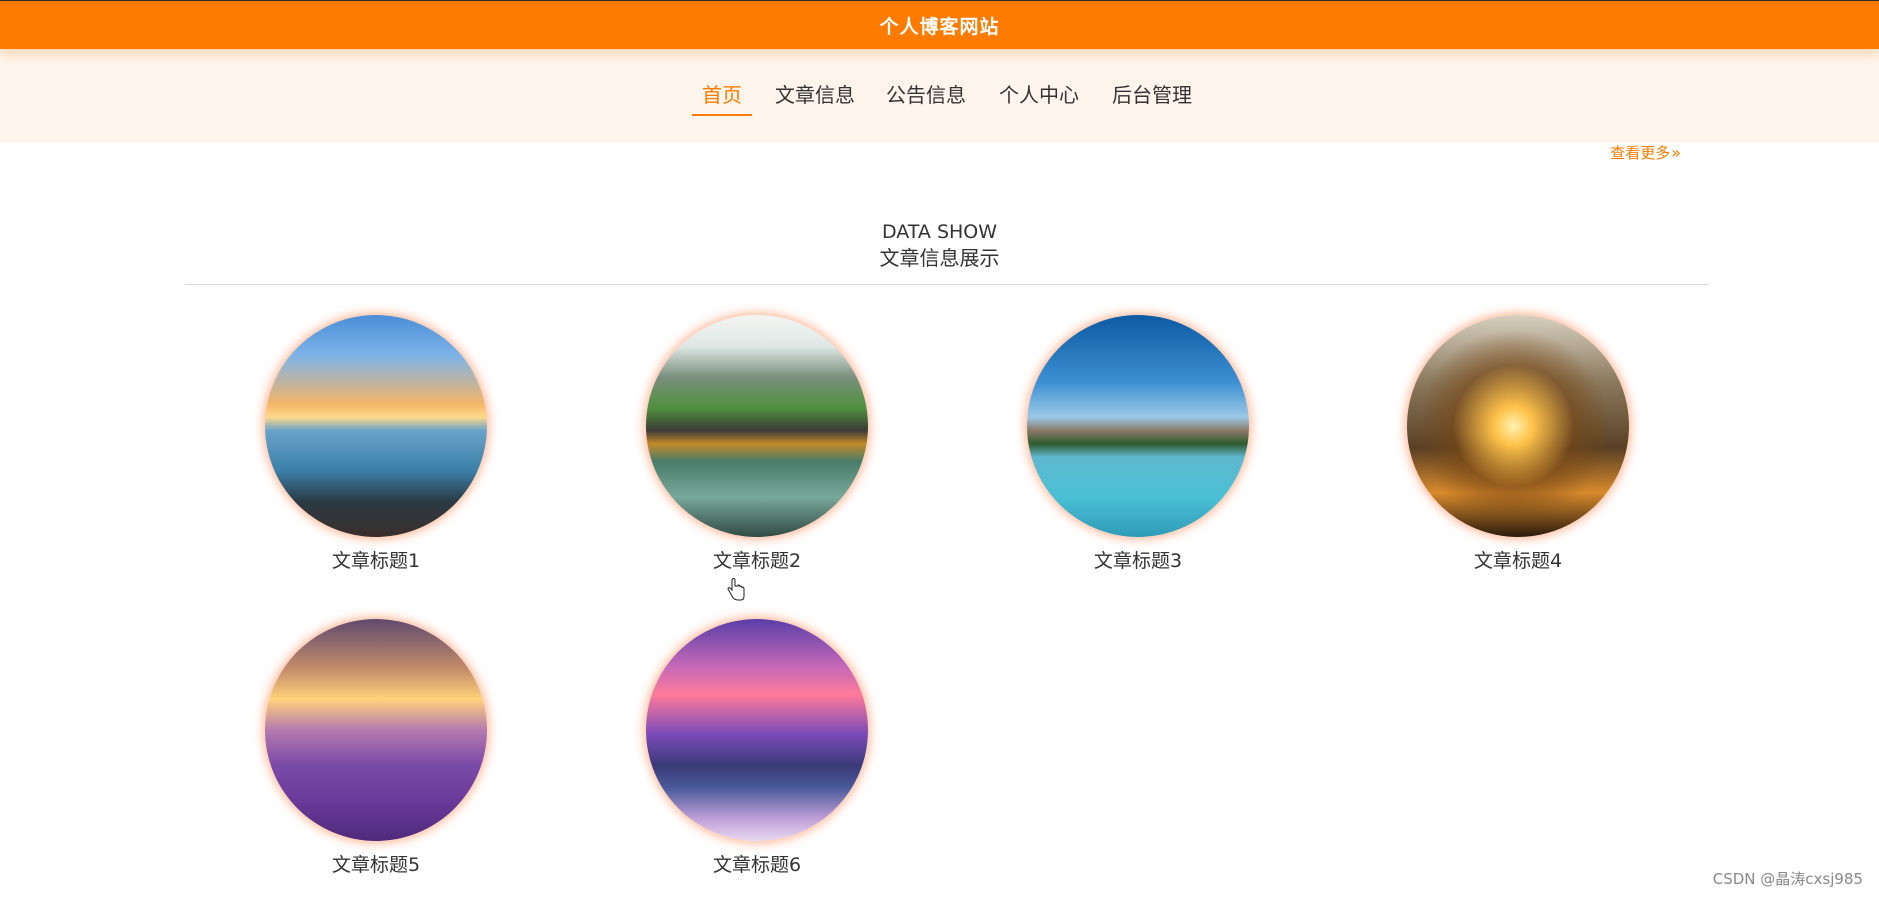 The image size is (1879, 900). Describe the element at coordinates (947, 284) in the screenshot. I see `section-divider` at that location.